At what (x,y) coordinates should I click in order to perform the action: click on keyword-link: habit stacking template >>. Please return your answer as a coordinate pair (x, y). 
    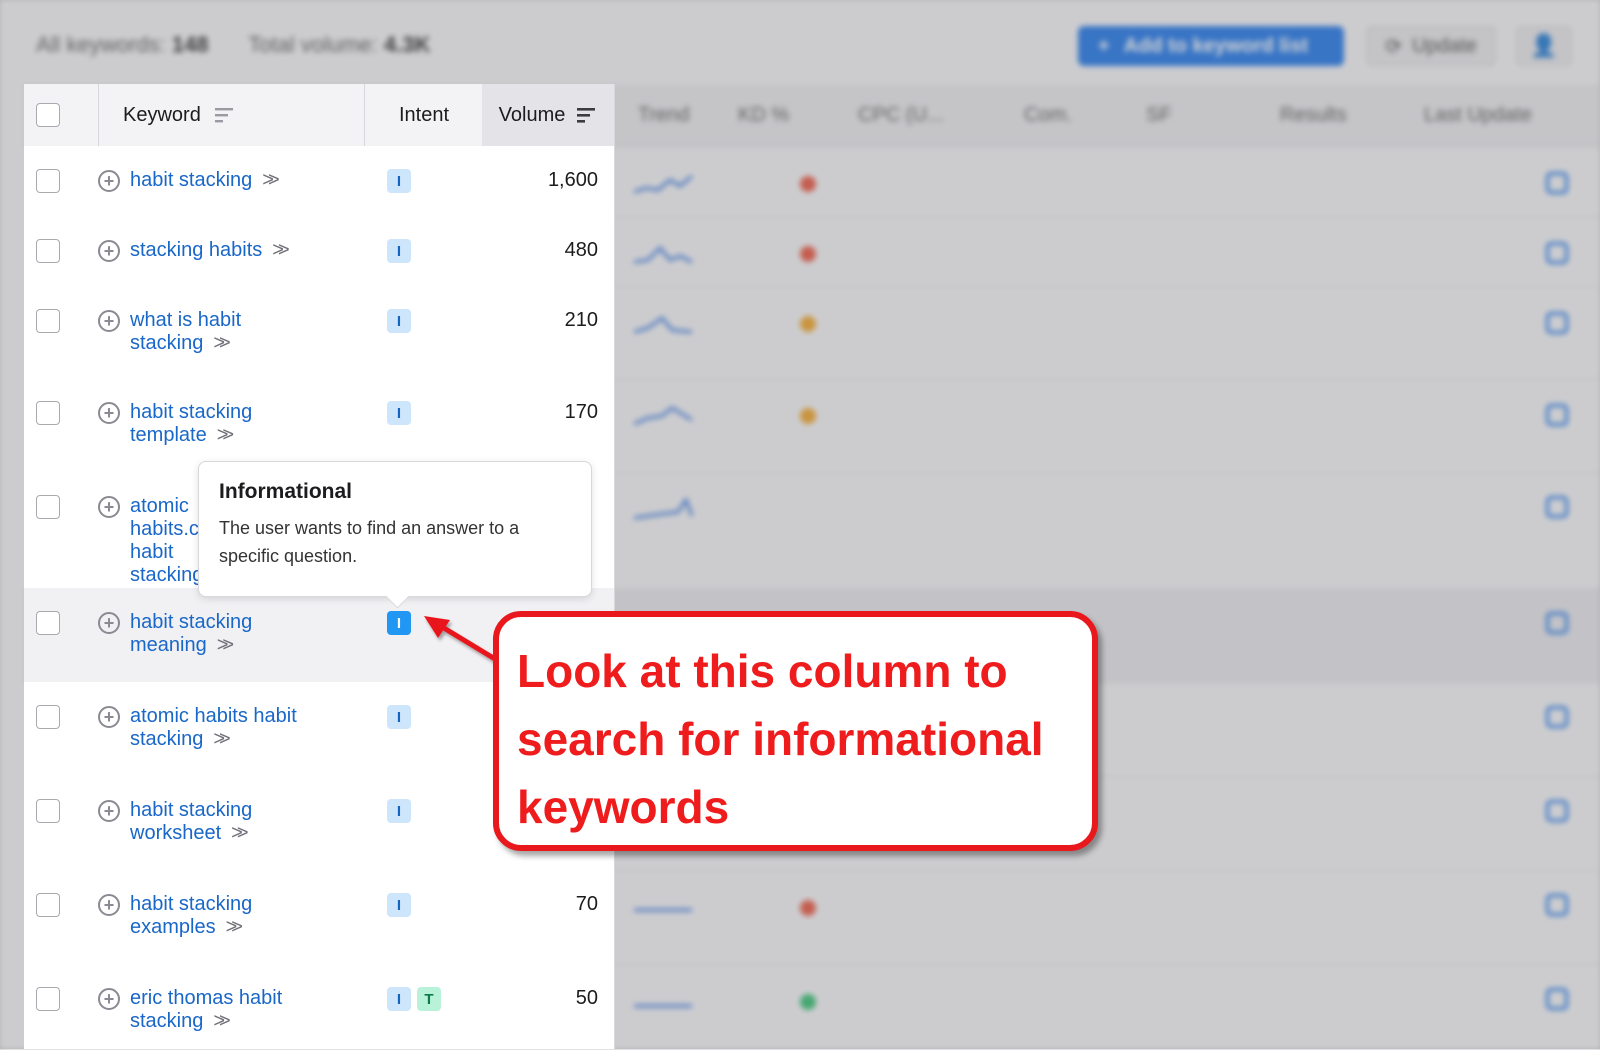
    Looking at the image, I should click on (205, 424).